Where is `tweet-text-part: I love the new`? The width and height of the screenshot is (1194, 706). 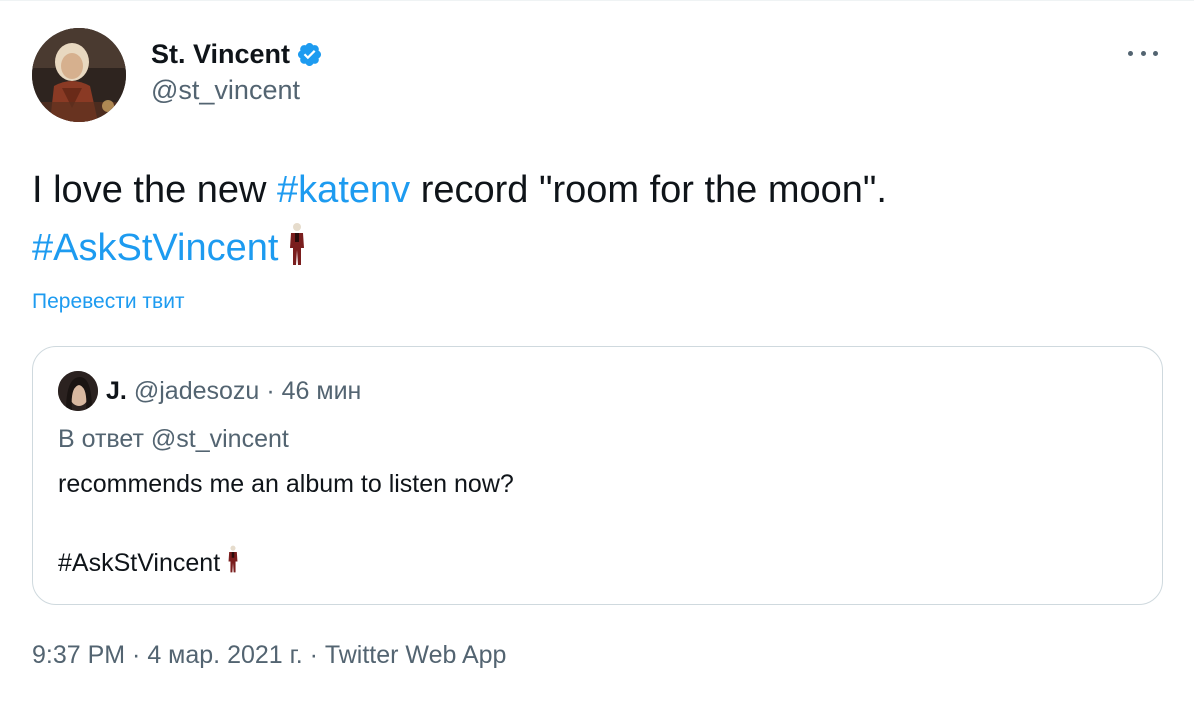
tweet-text-part: I love the new is located at coordinates (155, 190).